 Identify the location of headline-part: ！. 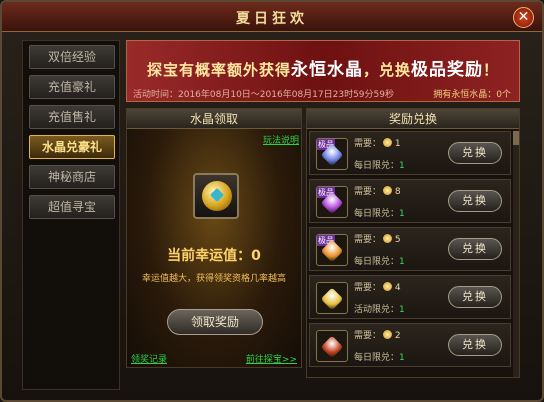
(491, 70).